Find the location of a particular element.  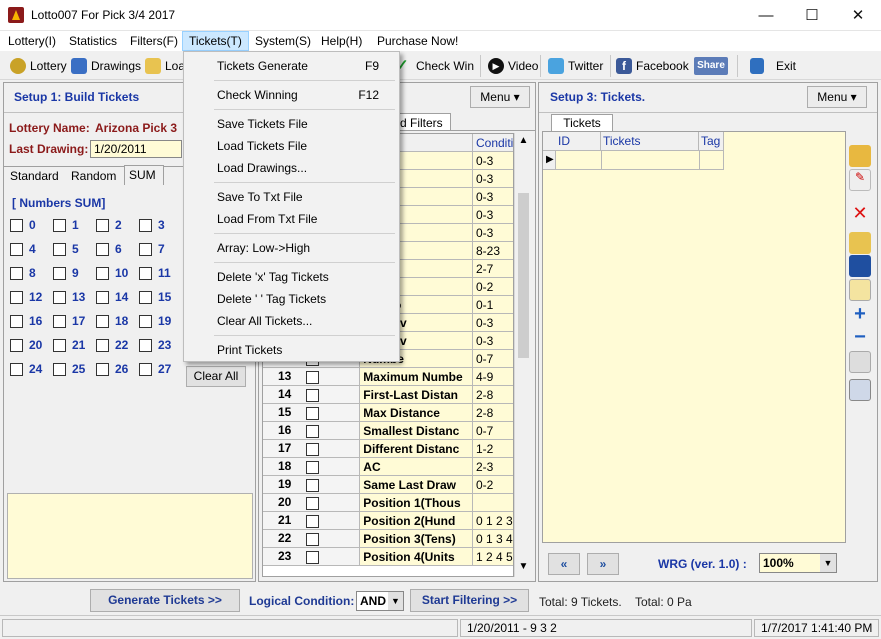

eraser-icon: ✎ is located at coordinates (860, 180).